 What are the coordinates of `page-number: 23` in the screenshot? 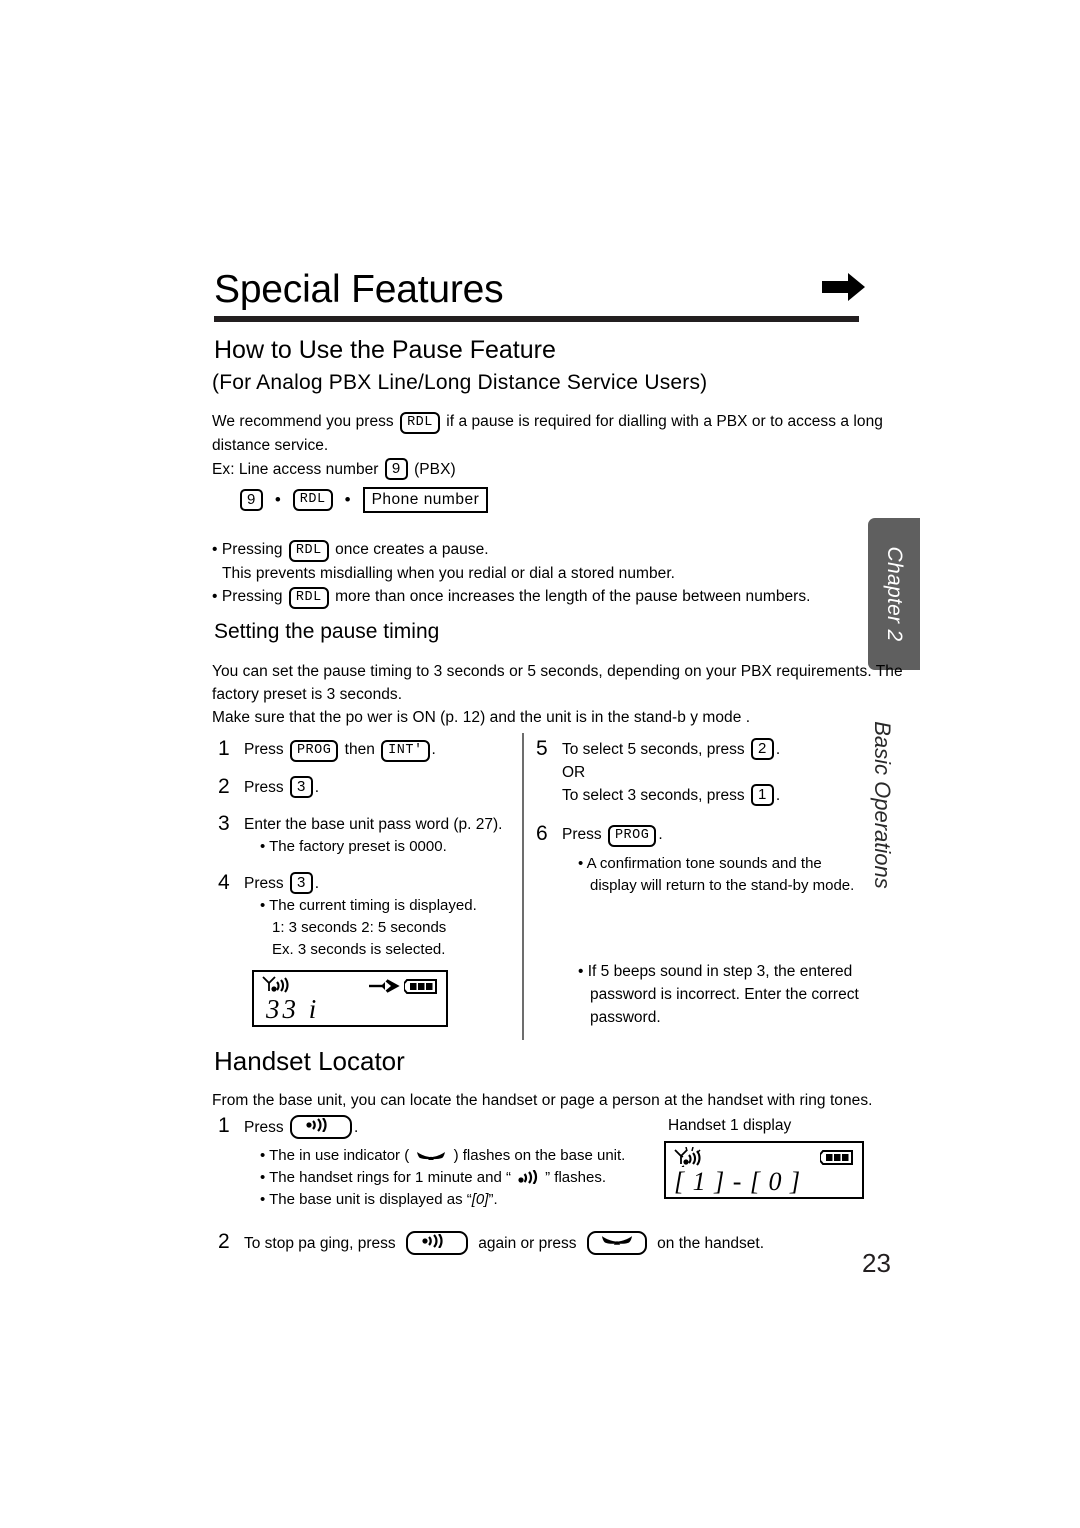 It's located at (876, 1263).